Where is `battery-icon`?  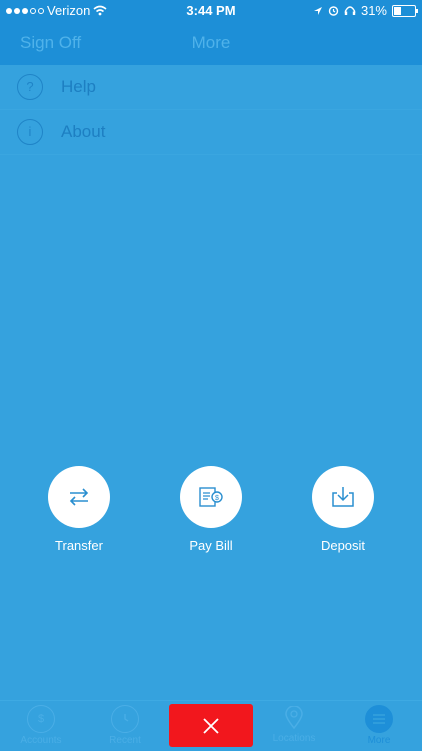 battery-icon is located at coordinates (405, 10).